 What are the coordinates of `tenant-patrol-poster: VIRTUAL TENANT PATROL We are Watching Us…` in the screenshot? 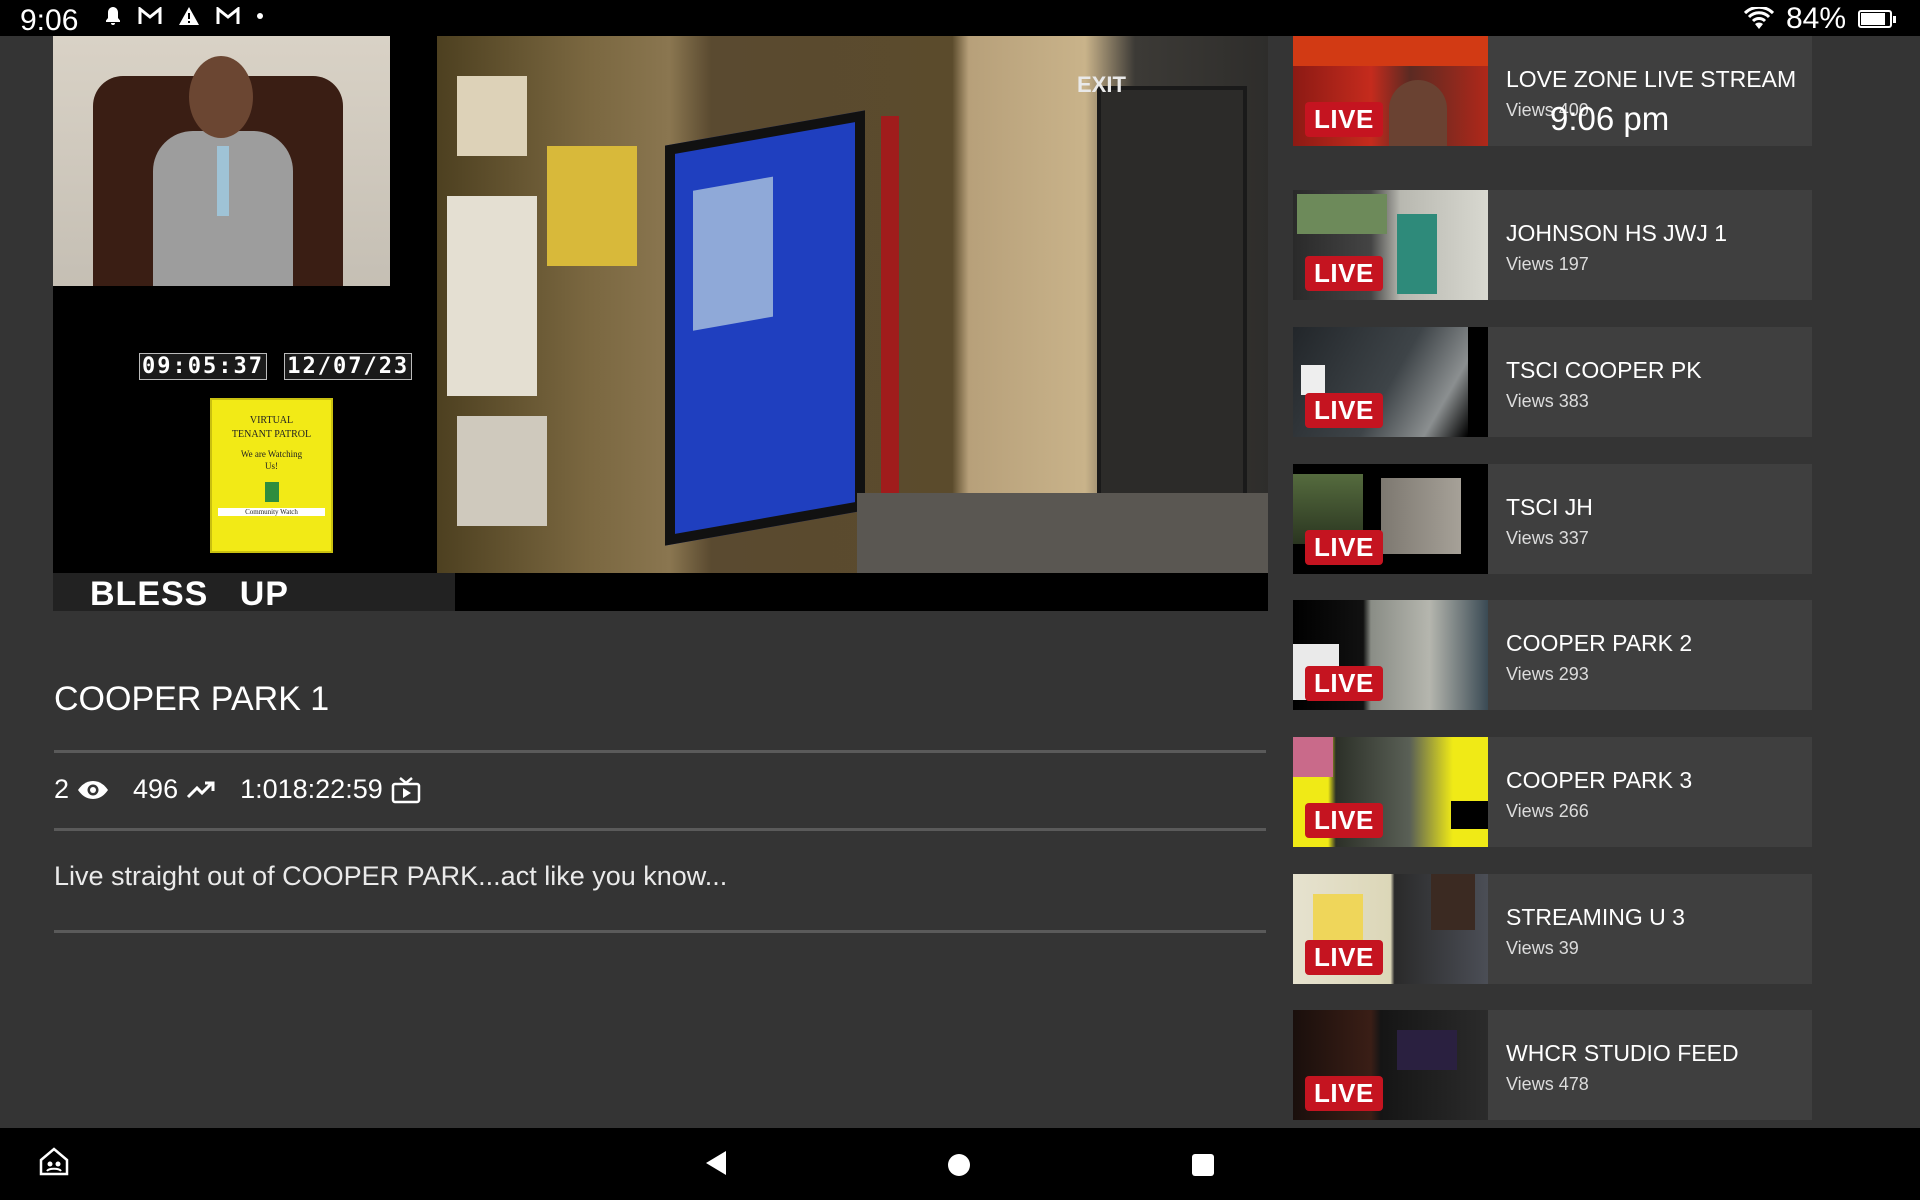 It's located at (271, 475).